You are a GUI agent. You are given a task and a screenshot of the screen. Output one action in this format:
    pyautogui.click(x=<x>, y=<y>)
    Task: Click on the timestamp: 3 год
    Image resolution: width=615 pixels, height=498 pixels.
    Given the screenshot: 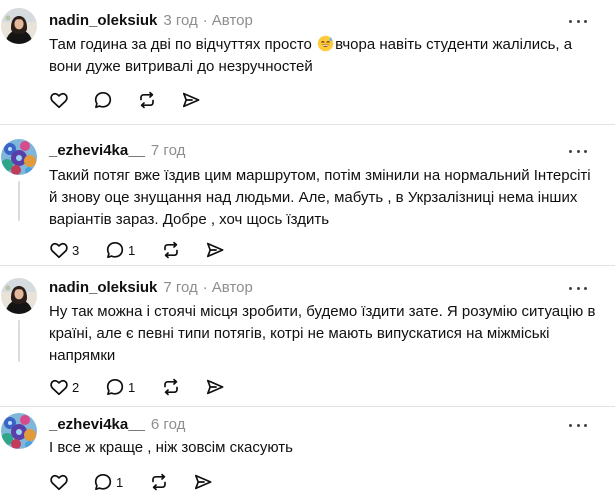 What is the action you would take?
    pyautogui.click(x=180, y=20)
    